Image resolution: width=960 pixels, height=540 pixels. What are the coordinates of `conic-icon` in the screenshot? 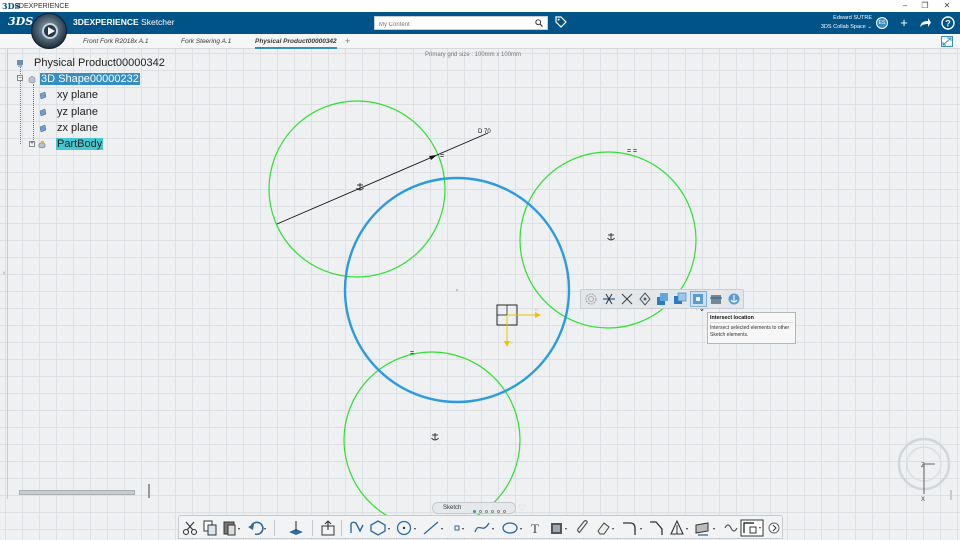 It's located at (513, 528).